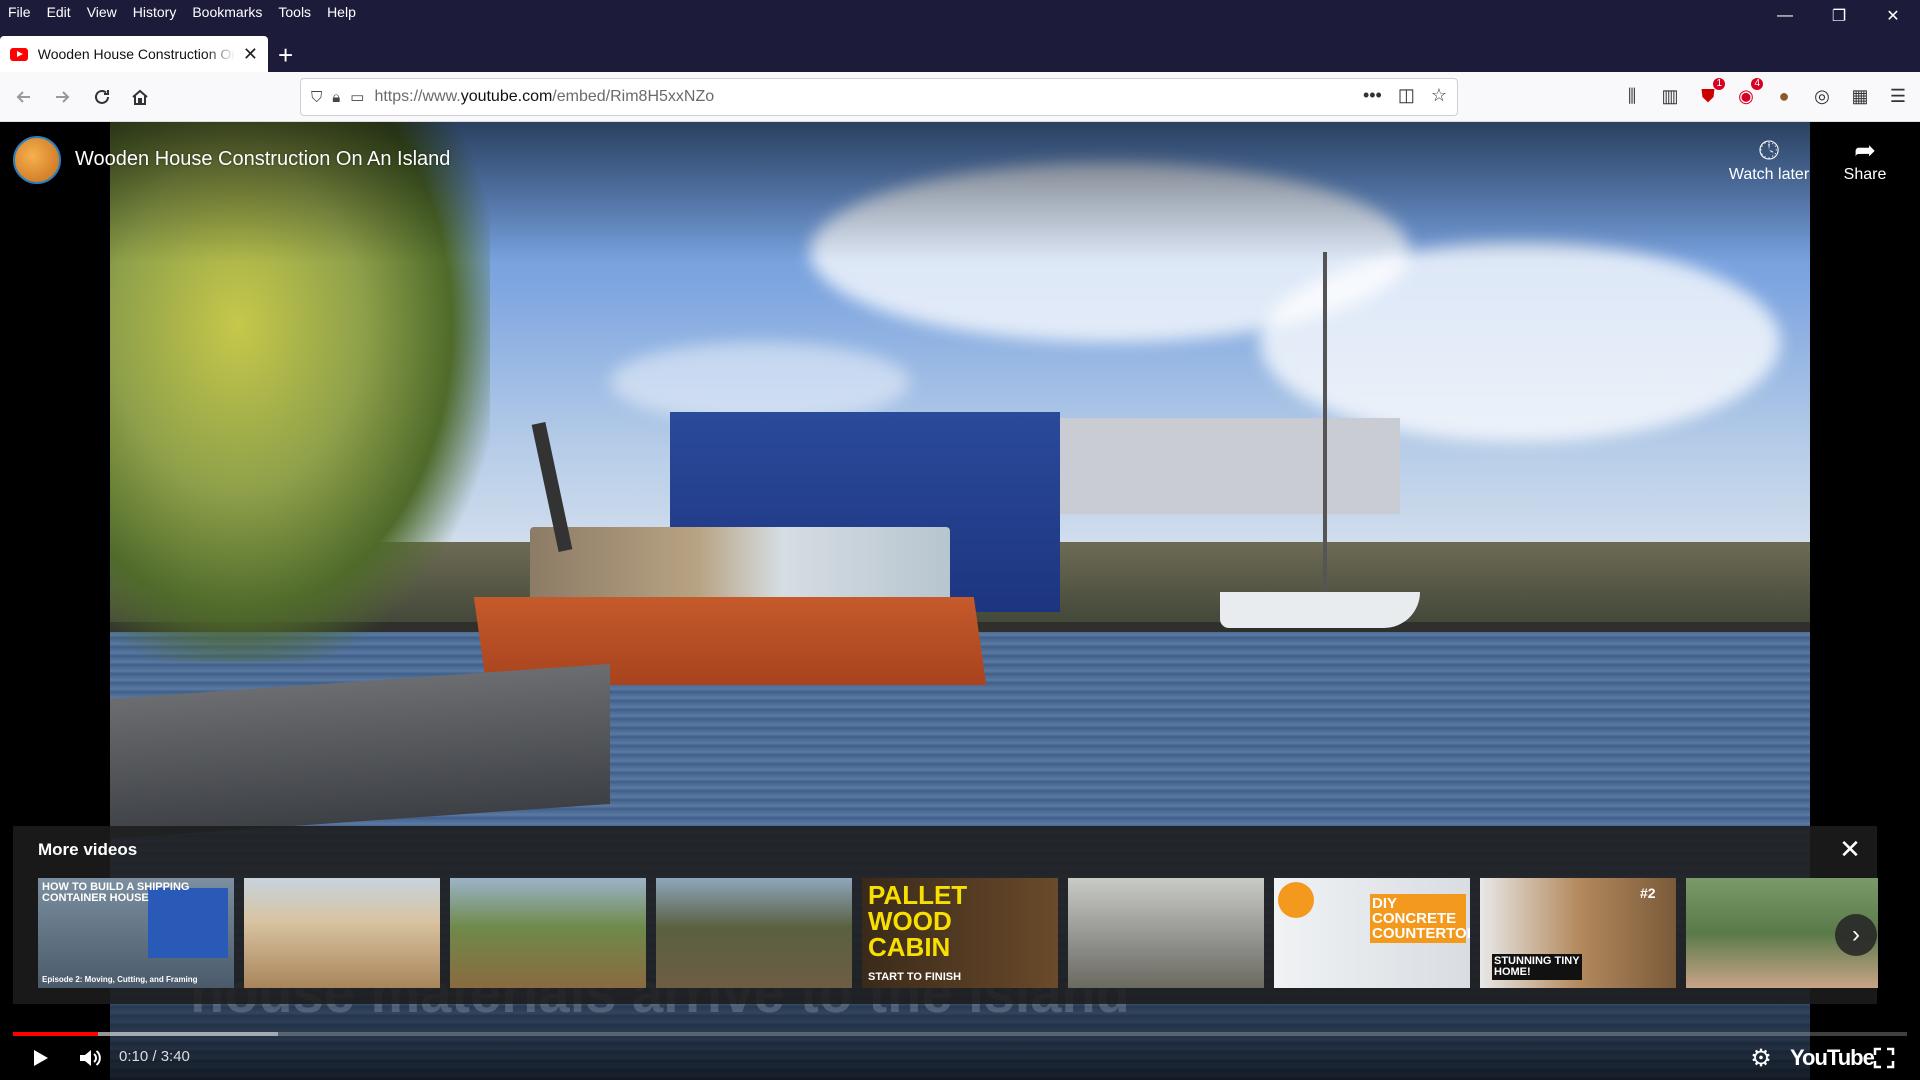 The height and width of the screenshot is (1080, 1920). What do you see at coordinates (155, 12) in the screenshot?
I see `menu-history: History` at bounding box center [155, 12].